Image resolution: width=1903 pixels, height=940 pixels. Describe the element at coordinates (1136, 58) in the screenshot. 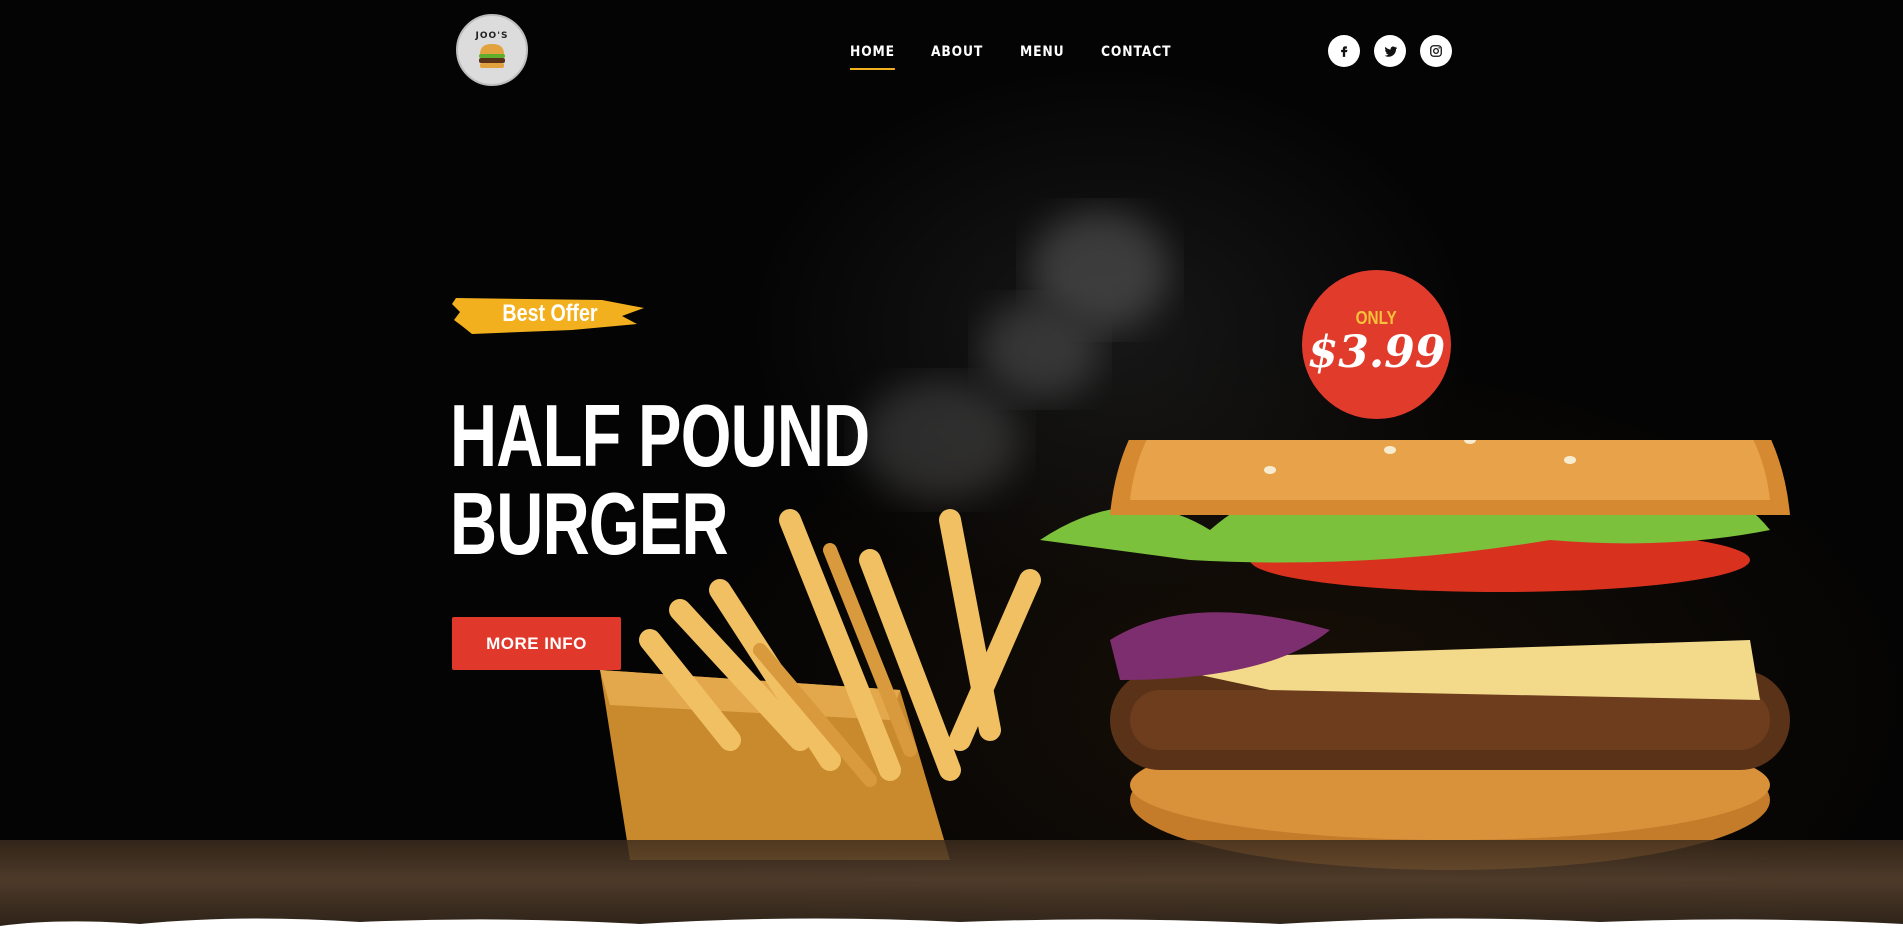

I see `nav-contact: CONTACT` at that location.